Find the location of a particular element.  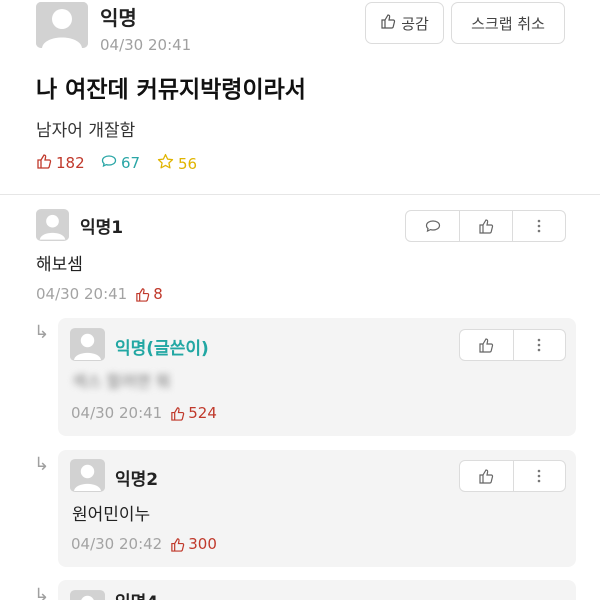

reply-button is located at coordinates (432, 226).